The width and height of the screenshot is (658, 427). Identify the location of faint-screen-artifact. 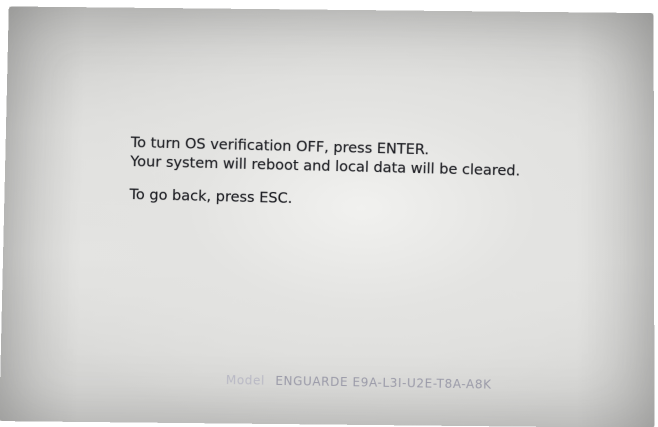
(335, 71).